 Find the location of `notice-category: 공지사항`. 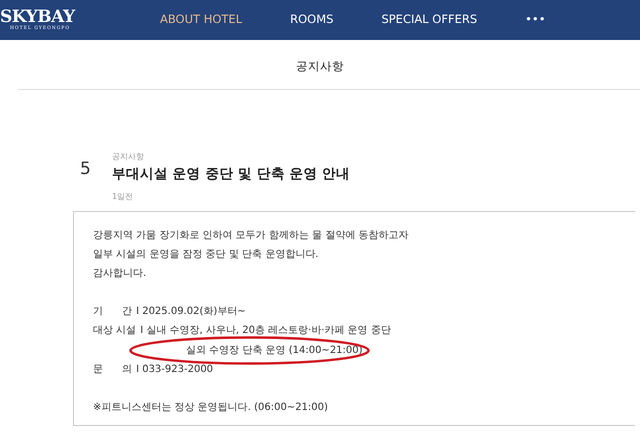

notice-category: 공지사항 is located at coordinates (128, 157).